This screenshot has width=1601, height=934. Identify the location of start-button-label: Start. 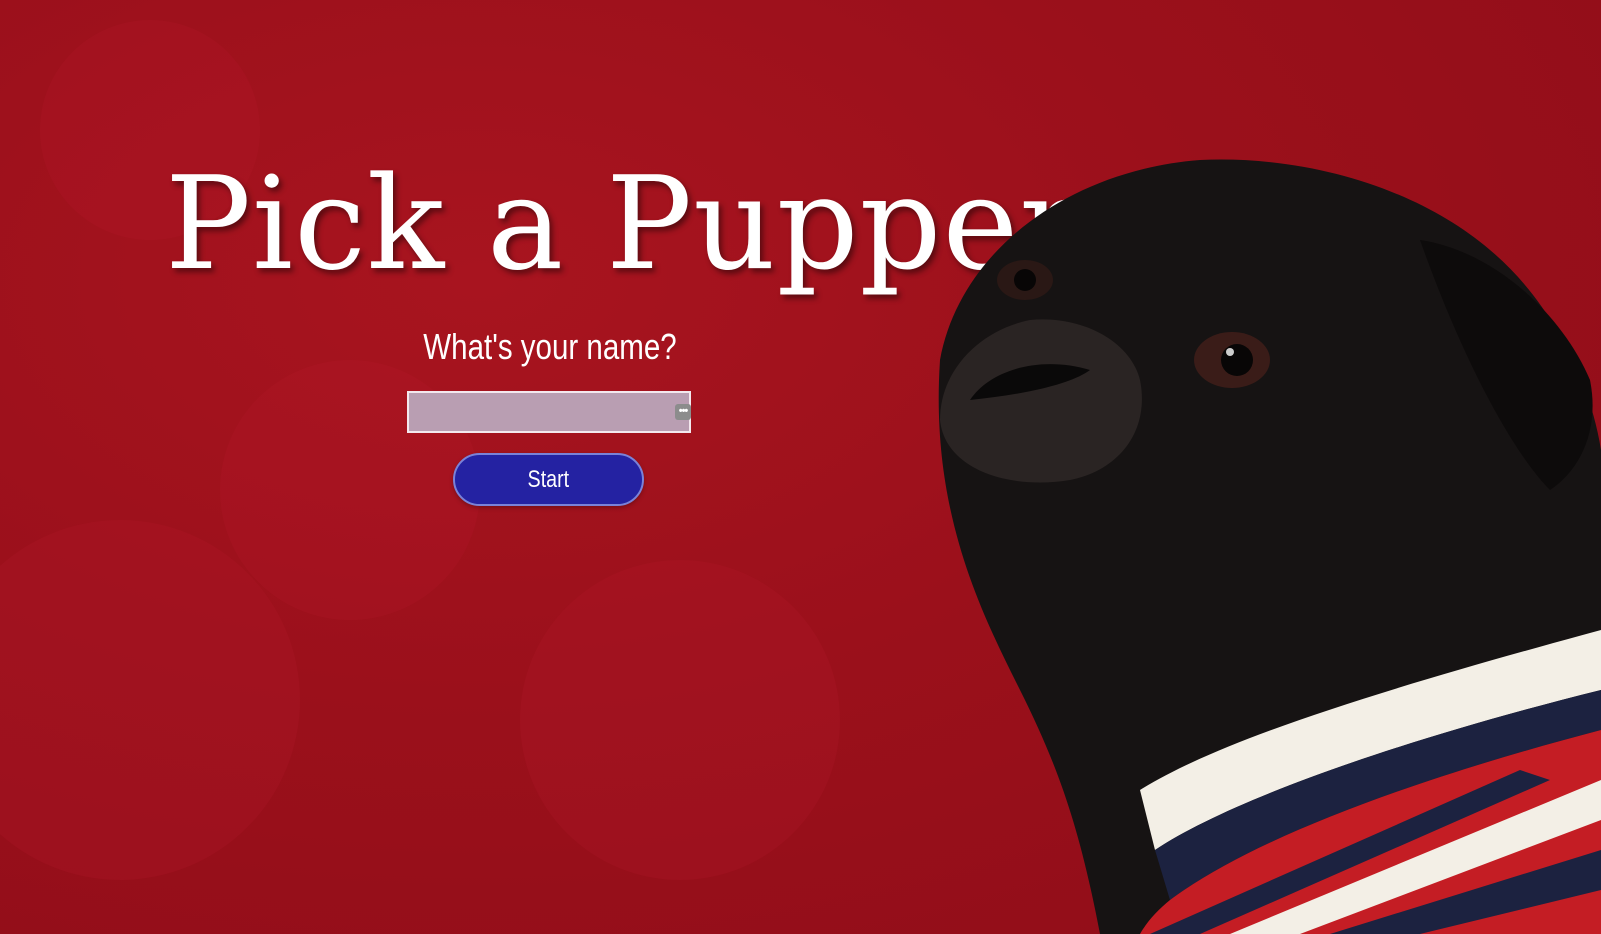
(548, 479).